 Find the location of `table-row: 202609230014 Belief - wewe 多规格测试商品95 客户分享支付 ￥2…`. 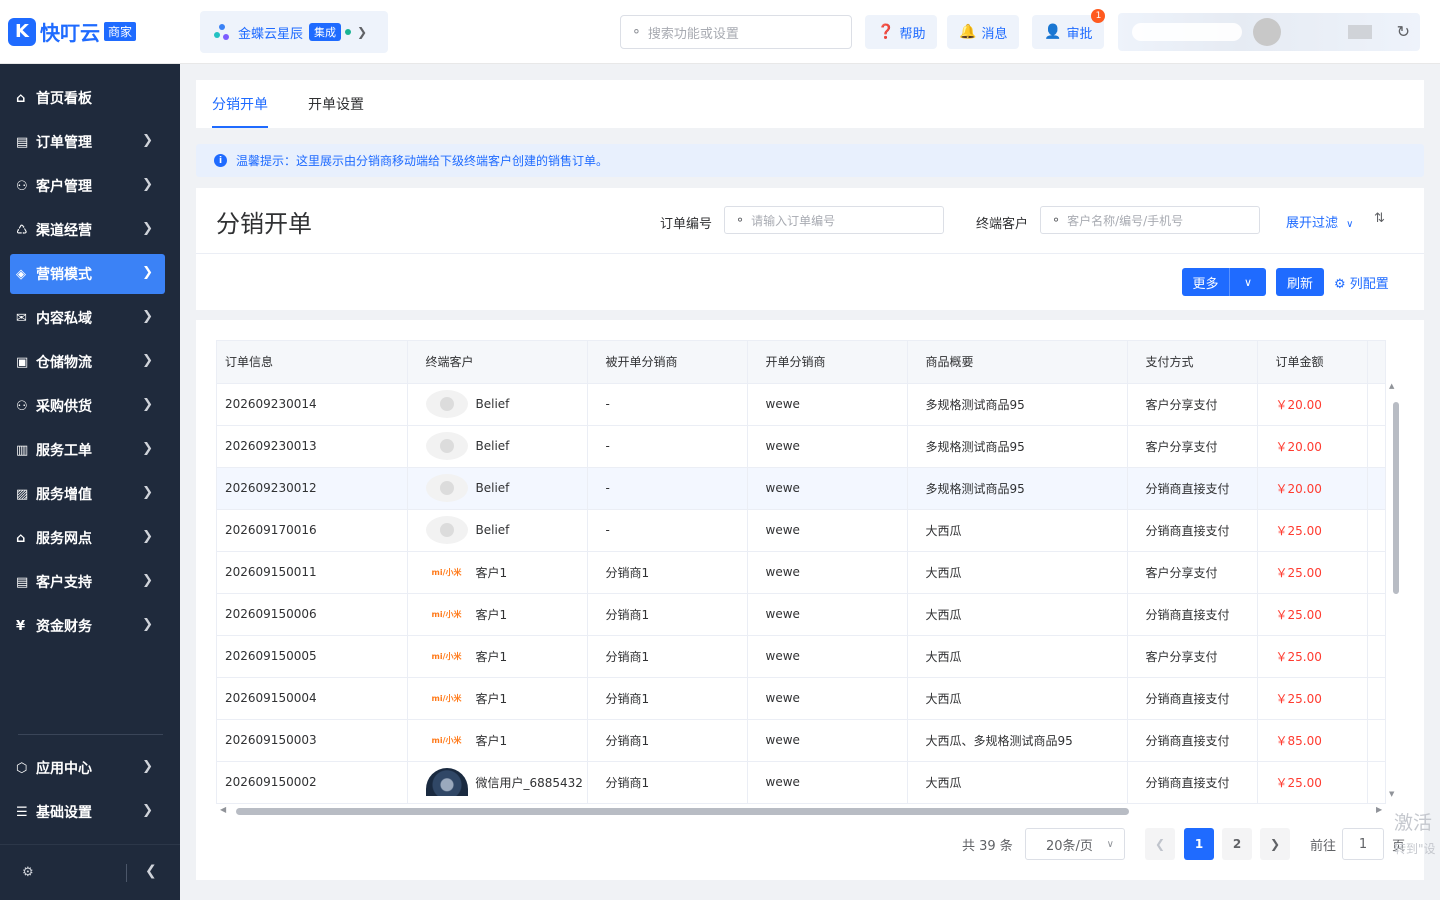

table-row: 202609230014 Belief - wewe 多规格测试商品95 客户分享支付 ￥2… is located at coordinates (801, 404).